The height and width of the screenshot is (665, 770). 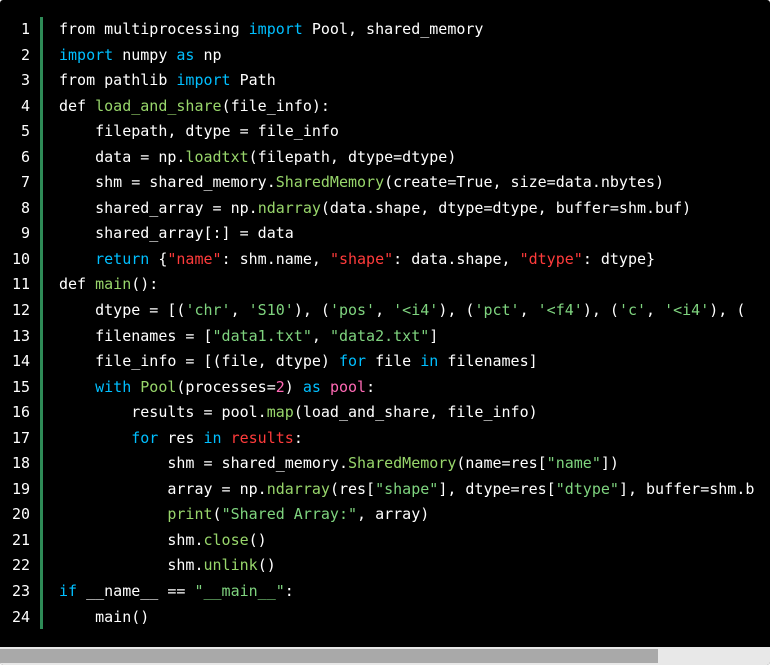 I want to click on code-token: file_info = [(file, dtype), so click(x=199, y=361).